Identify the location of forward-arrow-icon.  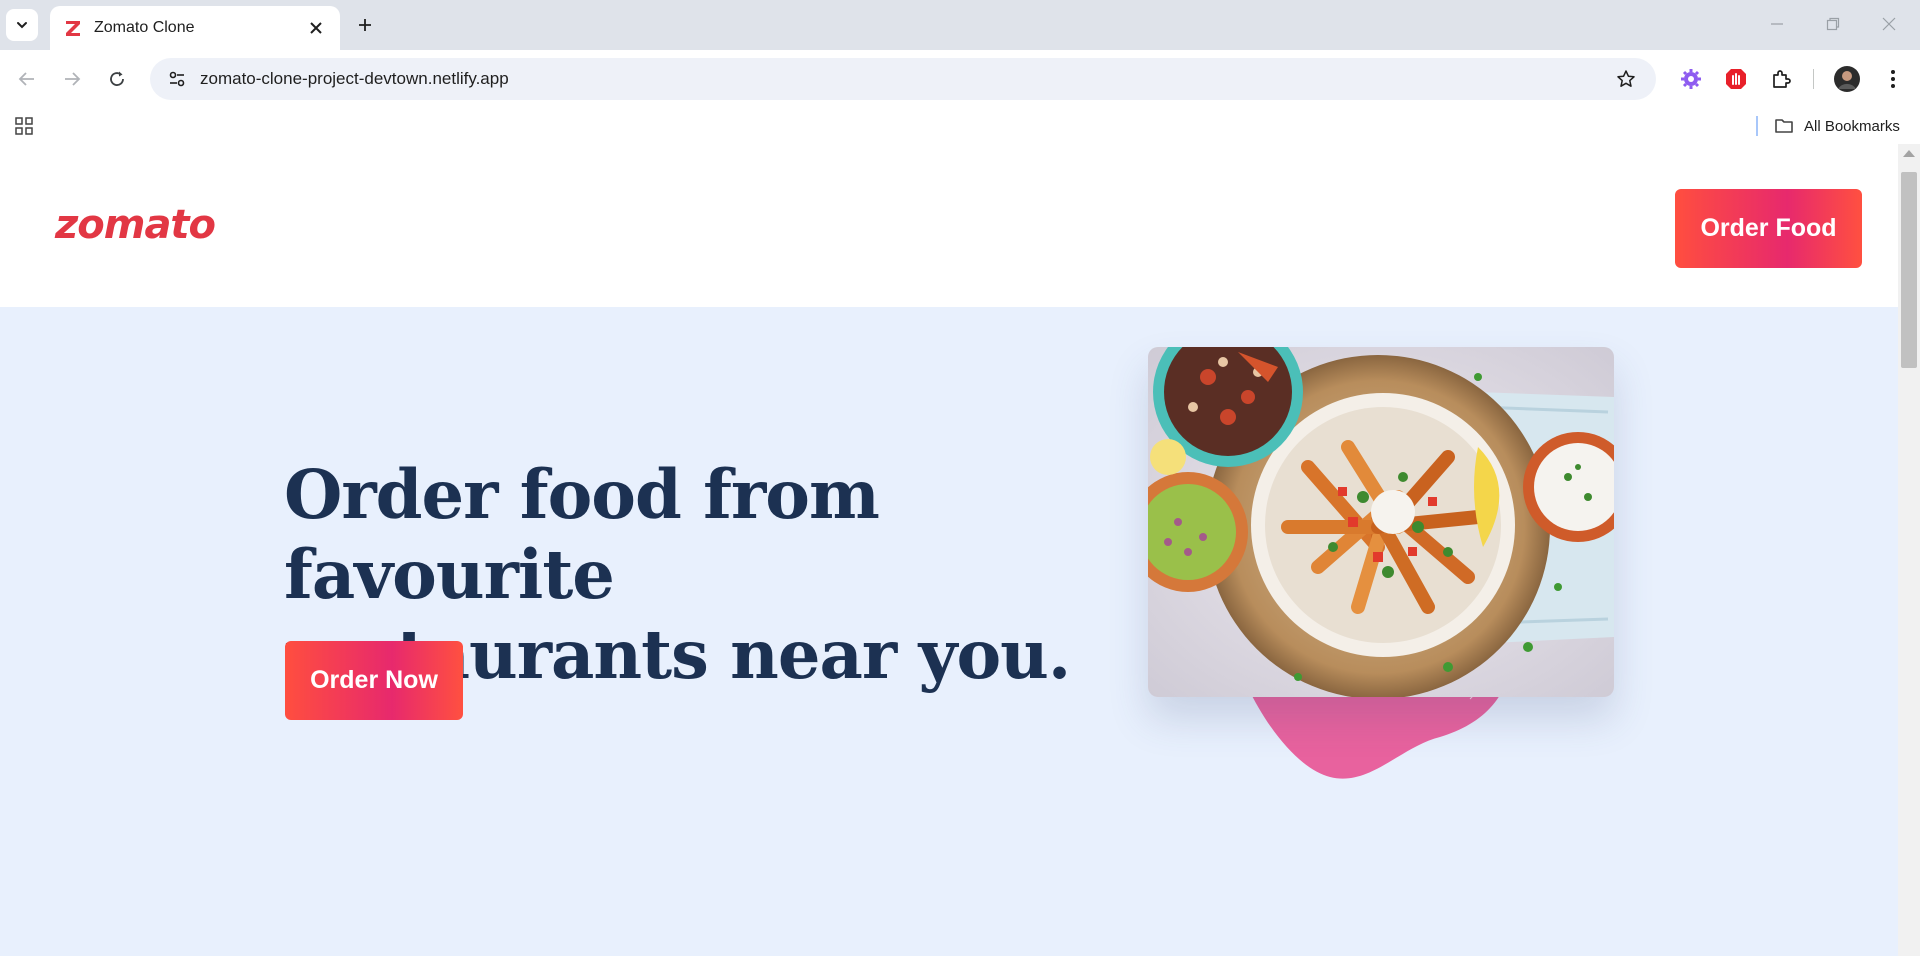
(73, 79).